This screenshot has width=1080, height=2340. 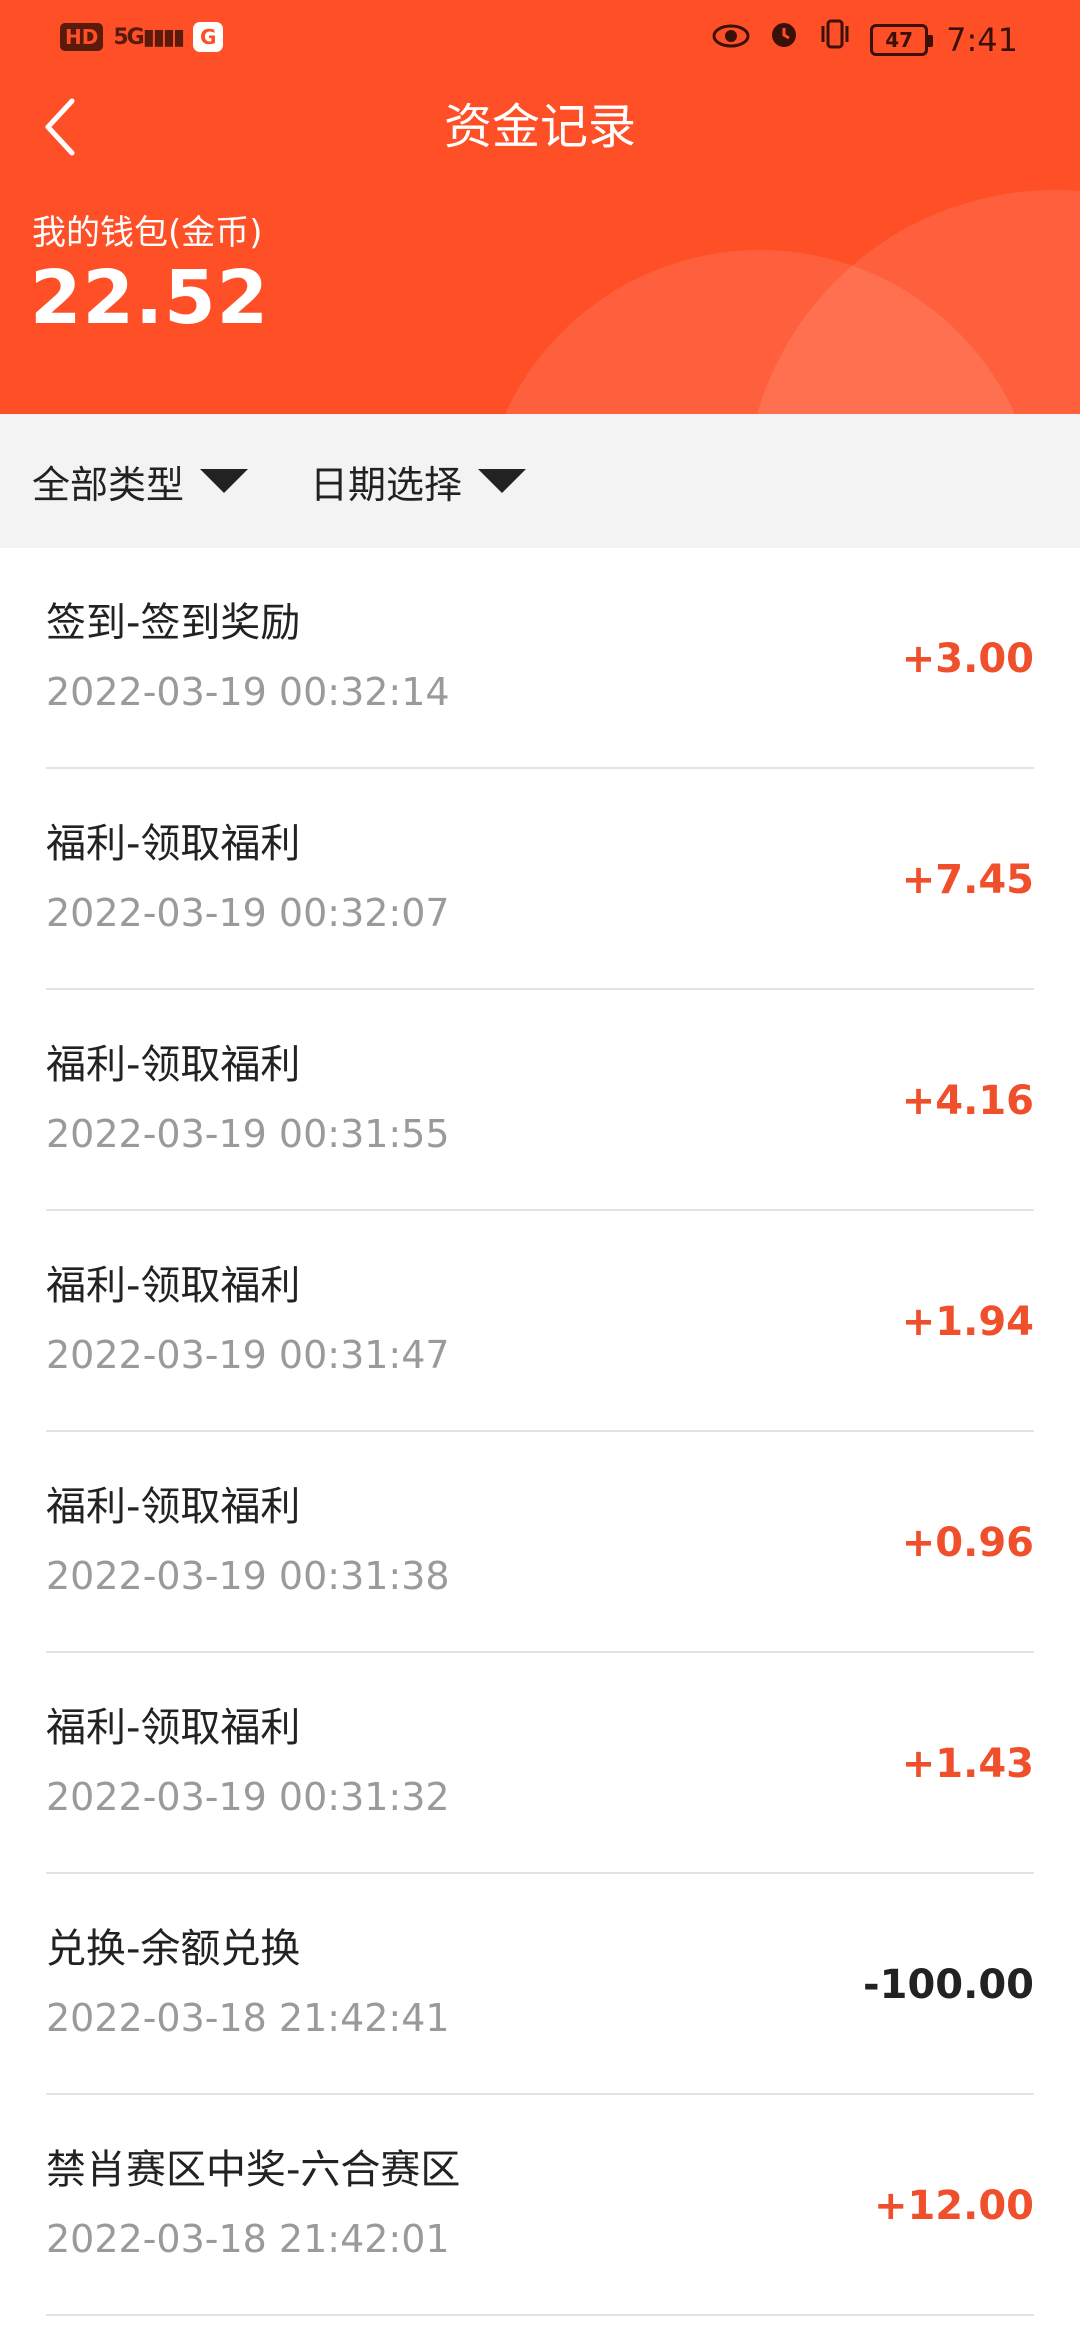 I want to click on record-title: 兑换-余额兑换, so click(x=173, y=1949).